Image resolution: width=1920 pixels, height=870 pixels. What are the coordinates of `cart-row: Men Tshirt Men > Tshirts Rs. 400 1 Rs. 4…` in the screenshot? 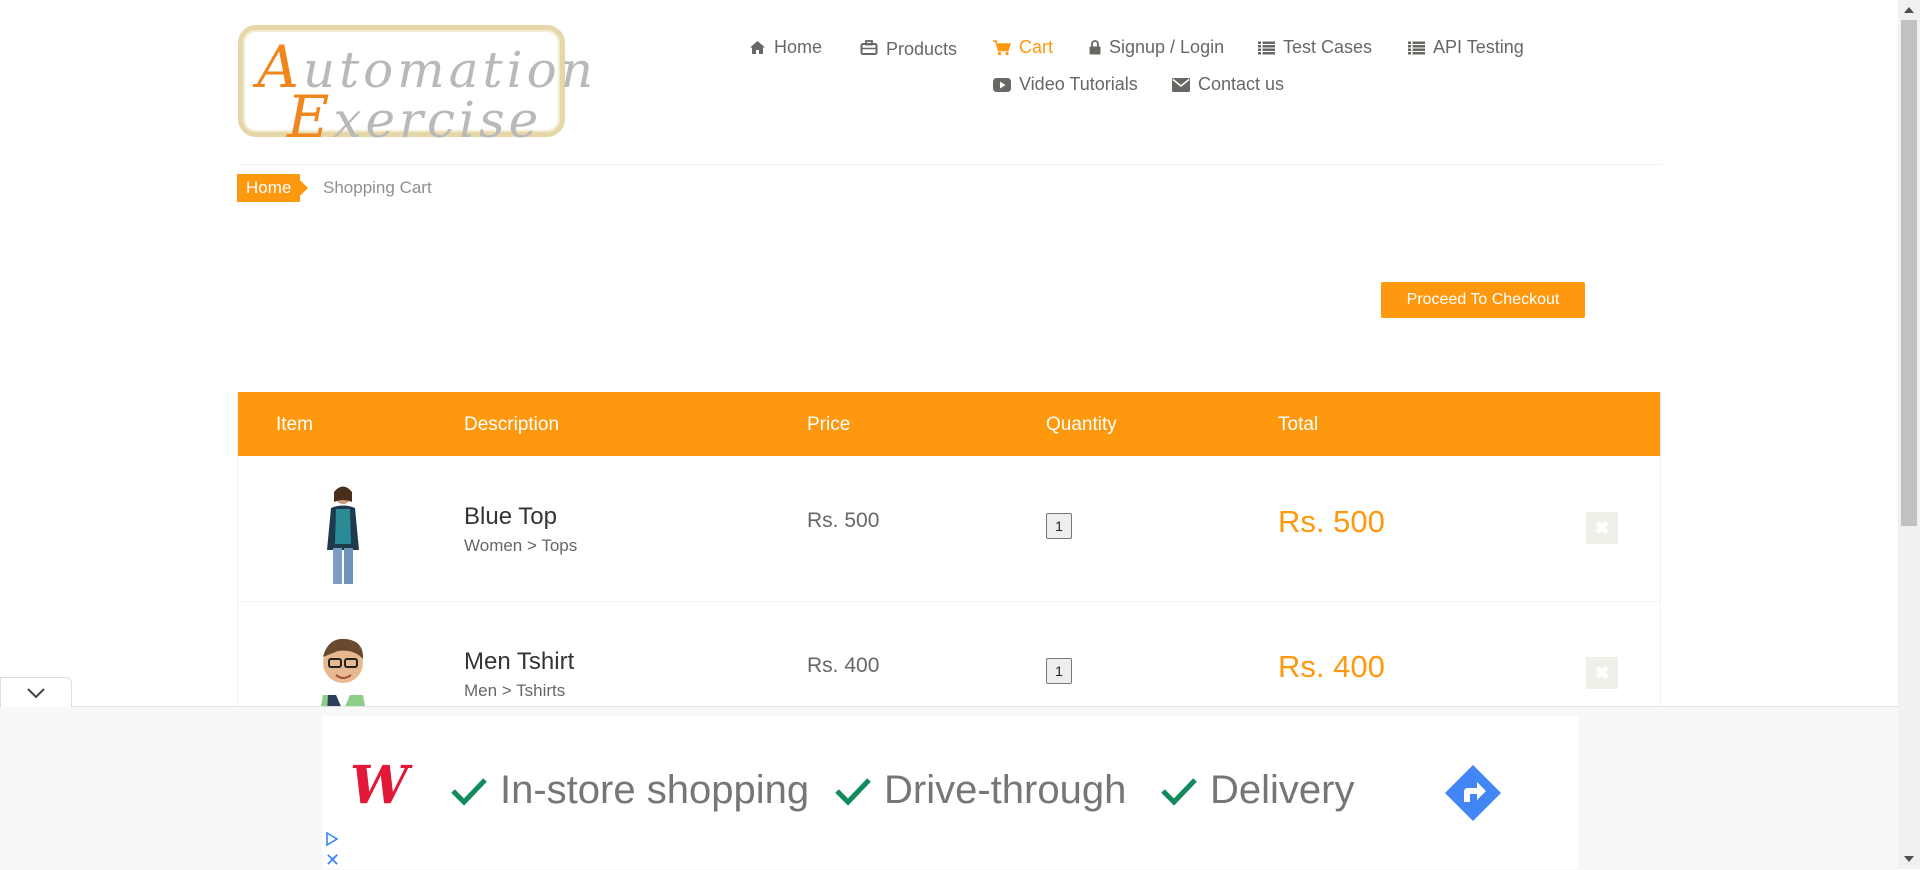 It's located at (949, 656).